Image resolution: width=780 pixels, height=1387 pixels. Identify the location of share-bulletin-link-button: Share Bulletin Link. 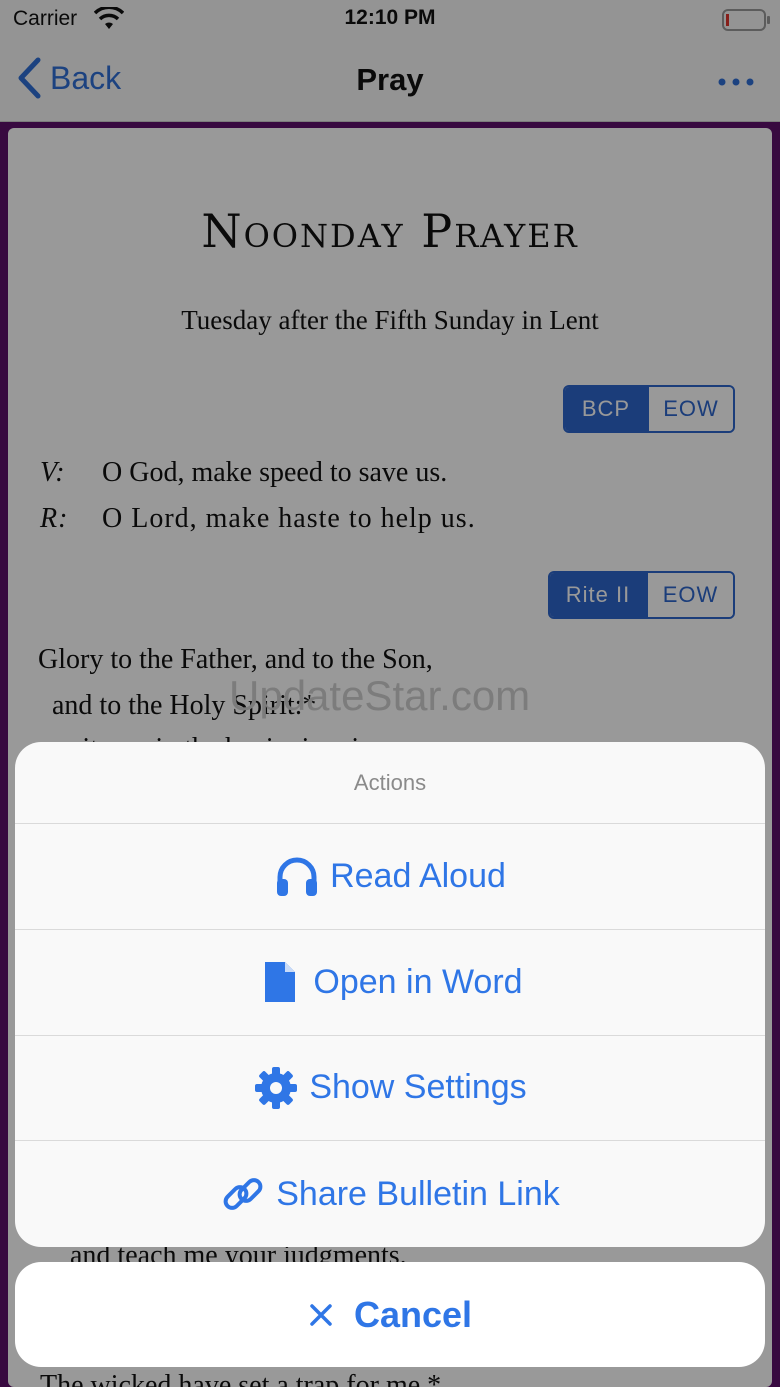
(390, 1194).